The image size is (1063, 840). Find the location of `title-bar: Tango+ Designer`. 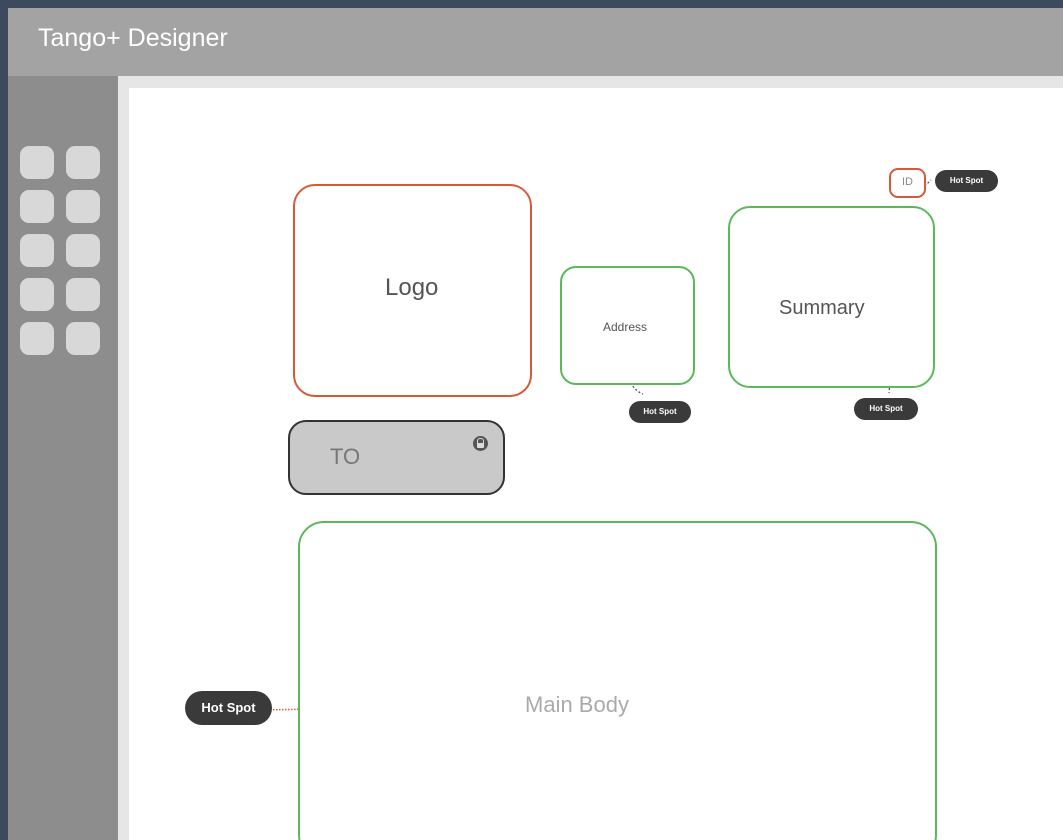

title-bar: Tango+ Designer is located at coordinates (535, 42).